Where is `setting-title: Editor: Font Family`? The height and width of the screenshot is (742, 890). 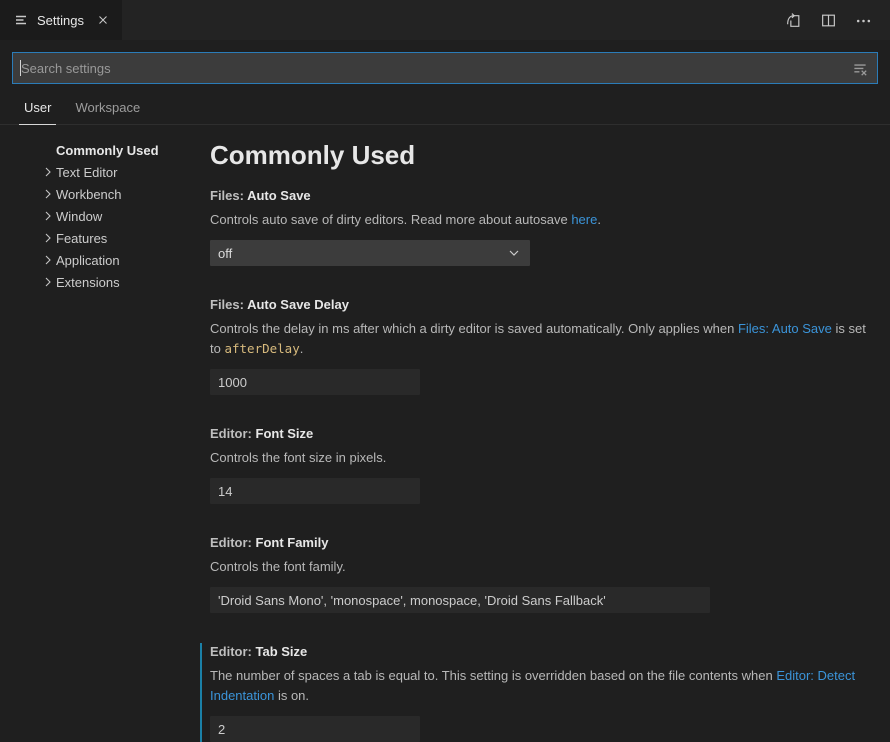
setting-title: Editor: Font Family is located at coordinates (544, 543).